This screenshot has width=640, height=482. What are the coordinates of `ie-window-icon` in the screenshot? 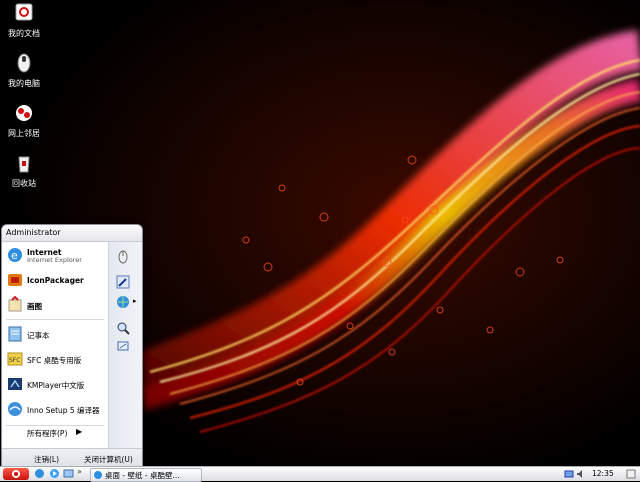 It's located at (98, 475).